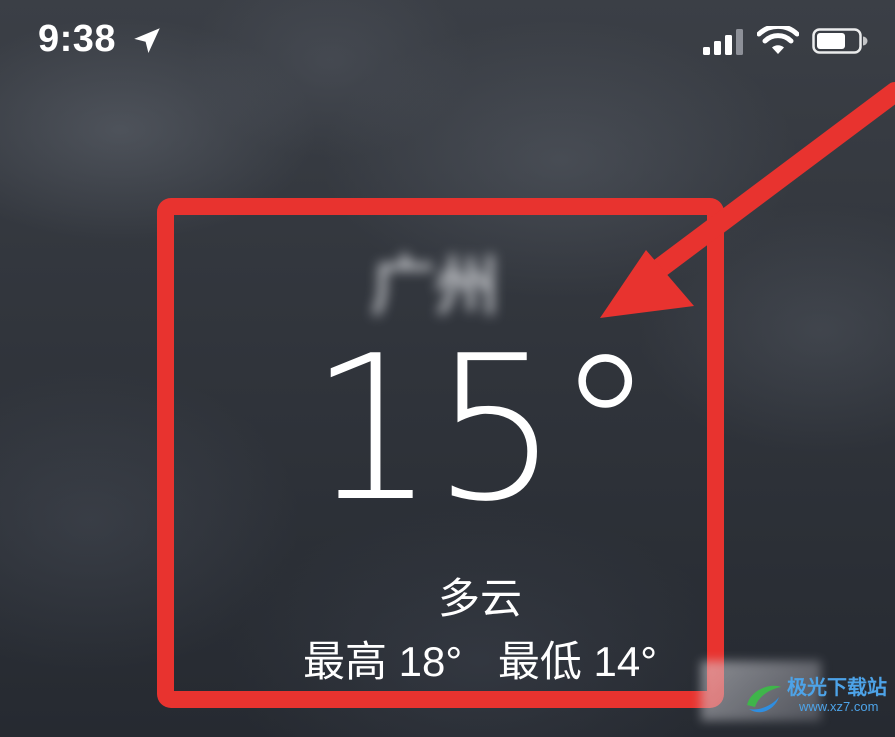 This screenshot has height=737, width=895. What do you see at coordinates (839, 706) in the screenshot?
I see `watermark-url: www.xz7.com` at bounding box center [839, 706].